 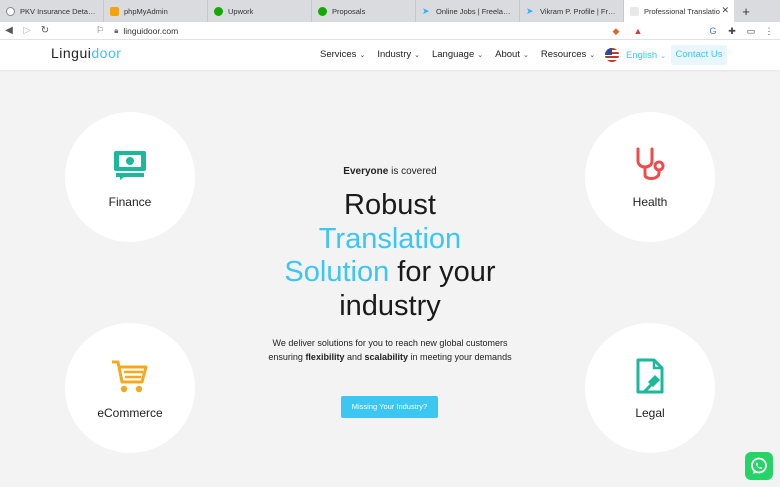 What do you see at coordinates (130, 165) in the screenshot?
I see `money-icon` at bounding box center [130, 165].